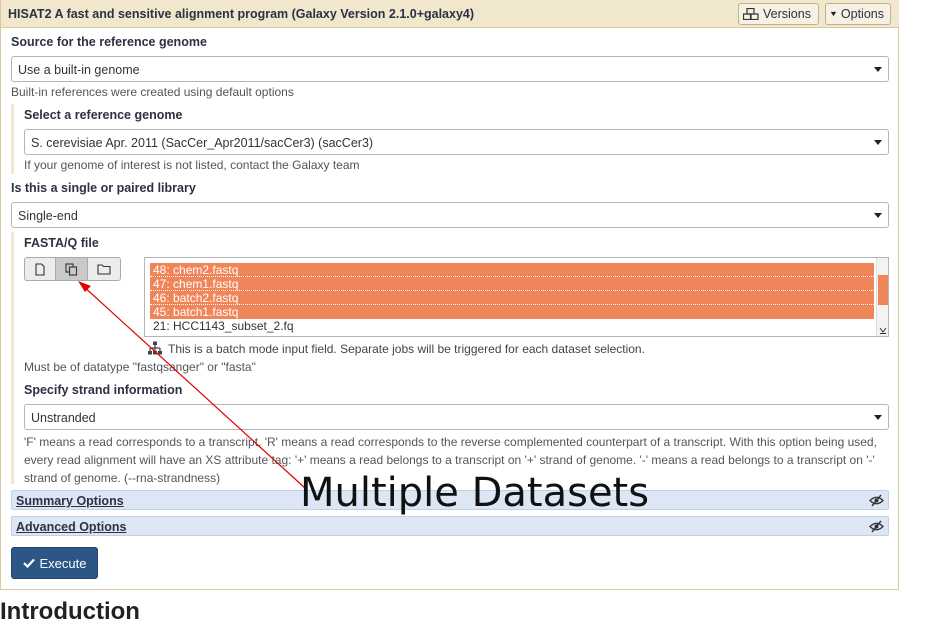  I want to click on folder-icon, so click(104, 269).